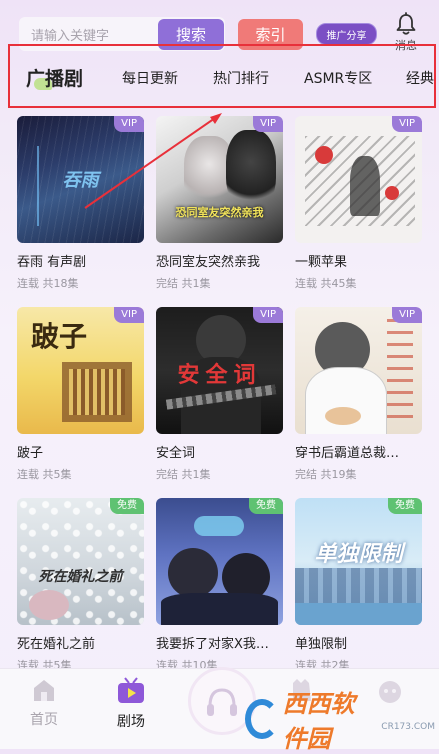 This screenshot has width=439, height=754. I want to click on drama-status: 完结 共19集, so click(326, 474).